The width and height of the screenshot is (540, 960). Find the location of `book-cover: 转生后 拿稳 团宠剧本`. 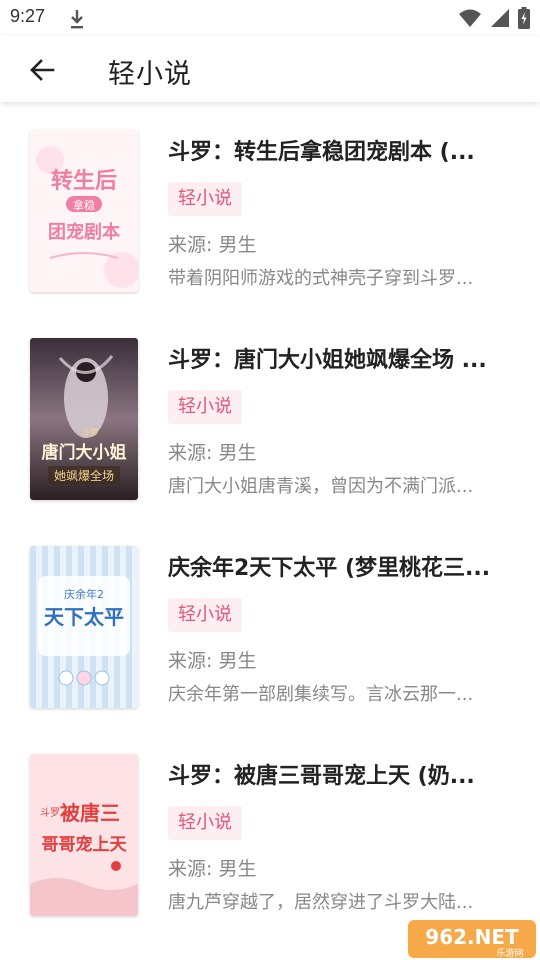

book-cover: 转生后 拿稳 团宠剧本 is located at coordinates (84, 211).